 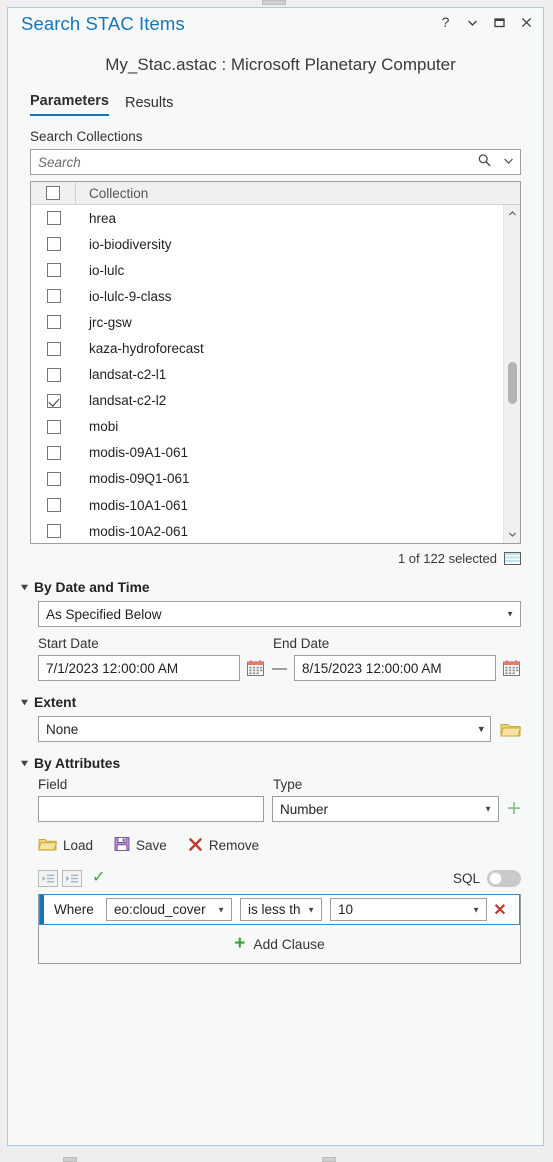 I want to click on attribute-column-labels: Field Type, so click(x=279, y=786).